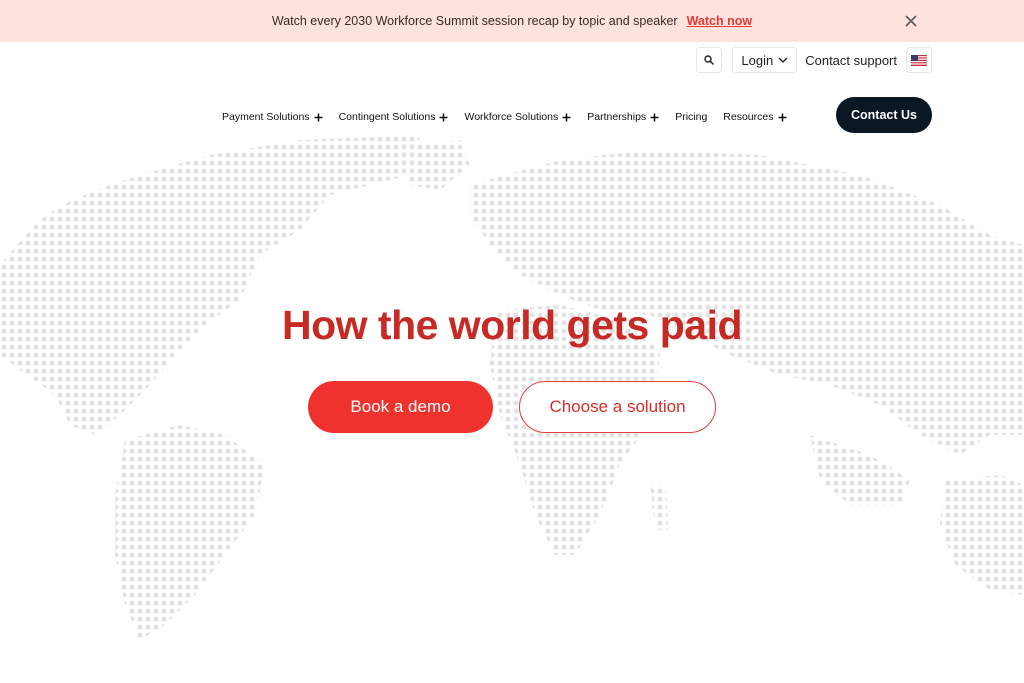  I want to click on us-flag-icon, so click(919, 60).